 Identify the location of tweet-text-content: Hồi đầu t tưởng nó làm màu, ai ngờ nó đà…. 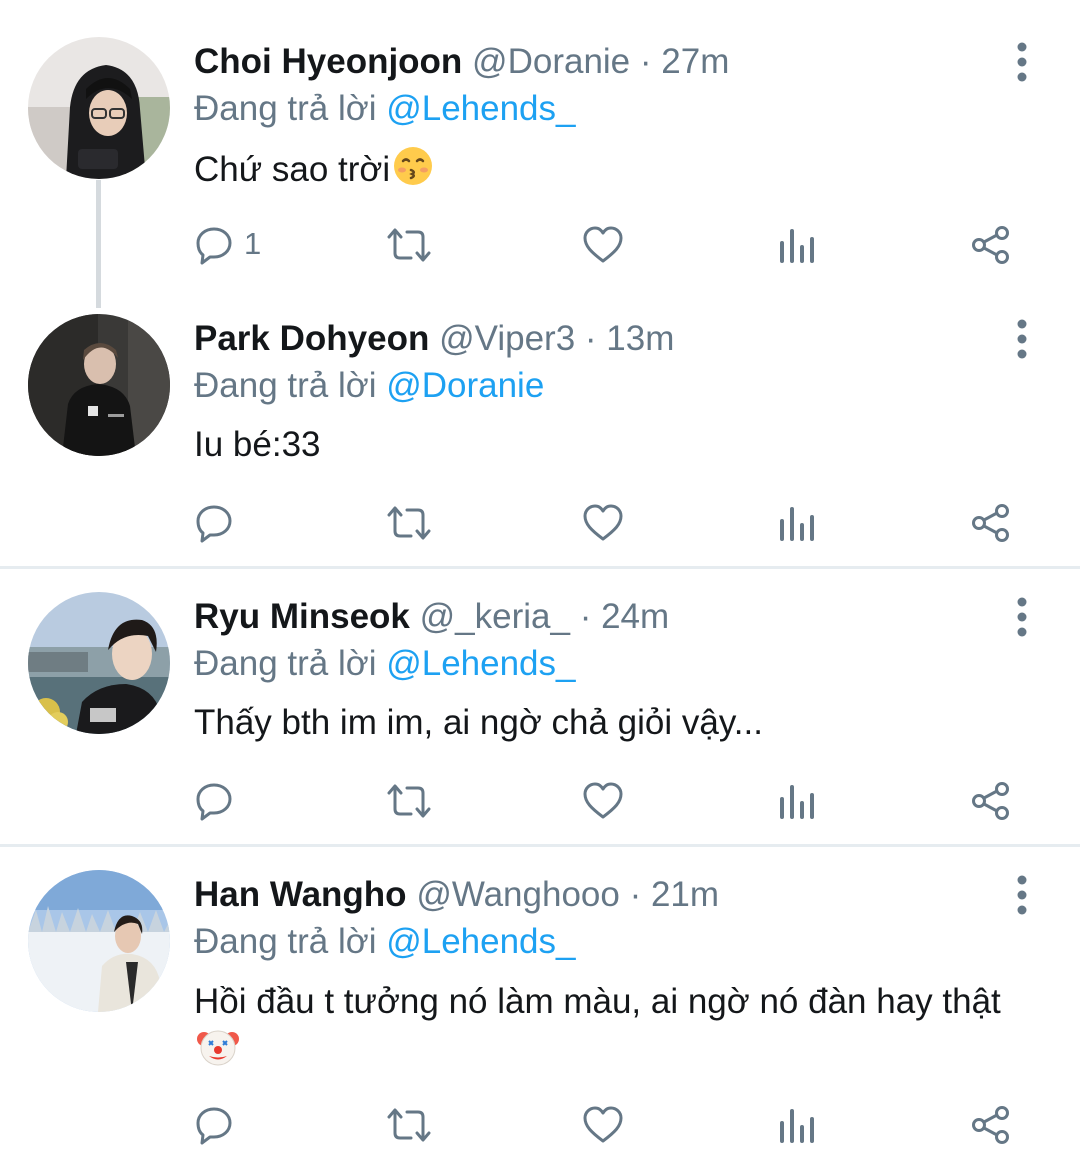
(597, 1001).